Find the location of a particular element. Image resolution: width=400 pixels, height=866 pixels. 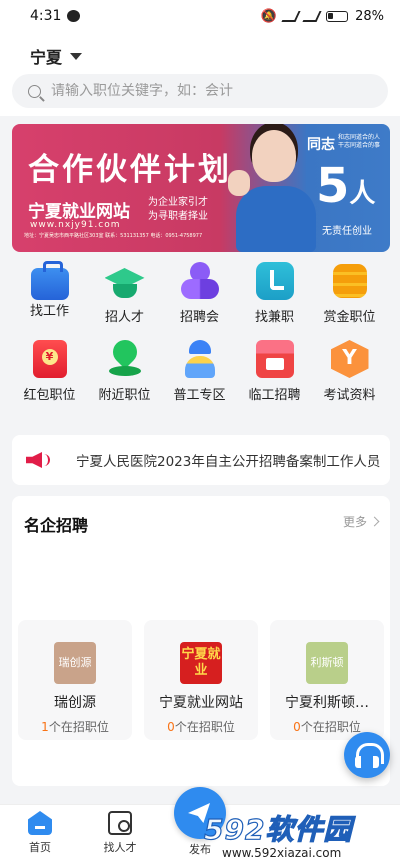

speaker-icon is located at coordinates (37, 460).